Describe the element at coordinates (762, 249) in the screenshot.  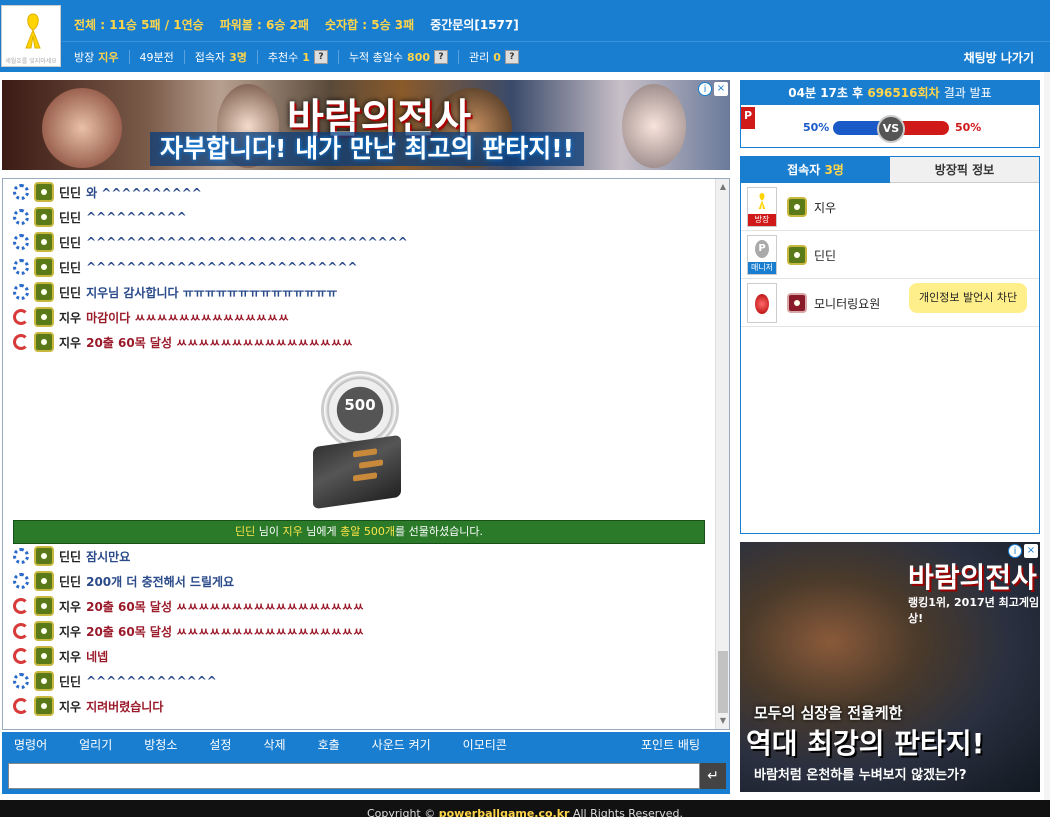
I see `p-avatar-icon: P` at that location.